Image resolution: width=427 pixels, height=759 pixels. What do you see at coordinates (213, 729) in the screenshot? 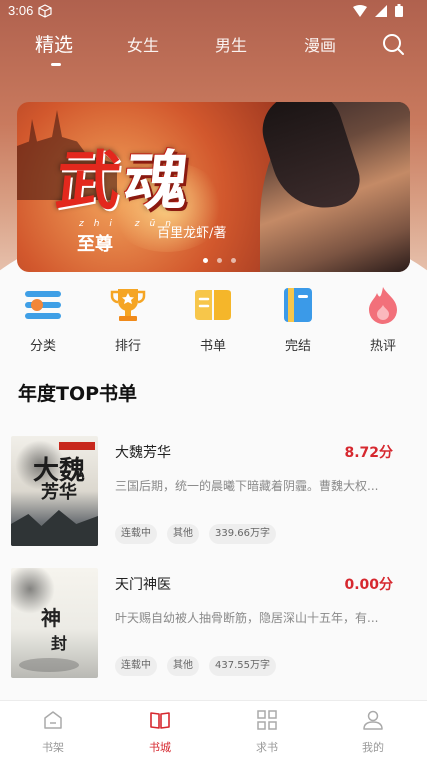
I see `bottom-nav: 书架 书城 求书 我的` at bounding box center [213, 729].